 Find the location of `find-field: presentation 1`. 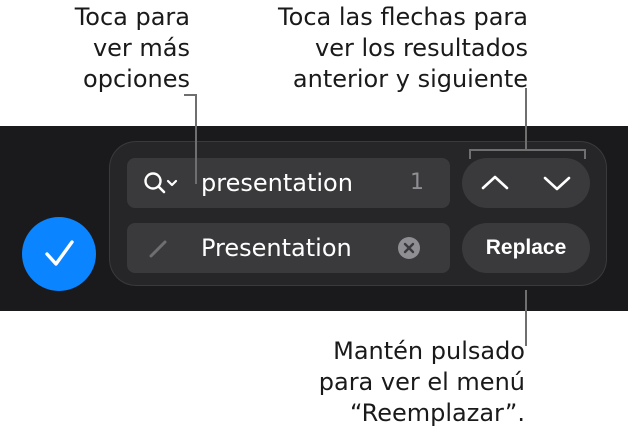

find-field: presentation 1 is located at coordinates (288, 183).